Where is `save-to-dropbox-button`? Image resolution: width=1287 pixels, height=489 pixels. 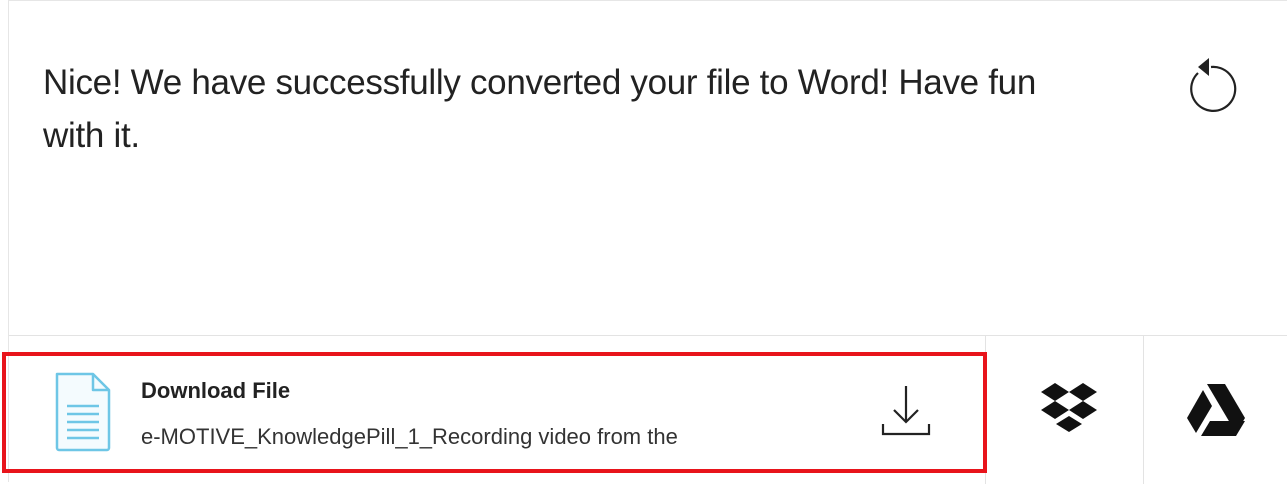 save-to-dropbox-button is located at coordinates (1069, 410).